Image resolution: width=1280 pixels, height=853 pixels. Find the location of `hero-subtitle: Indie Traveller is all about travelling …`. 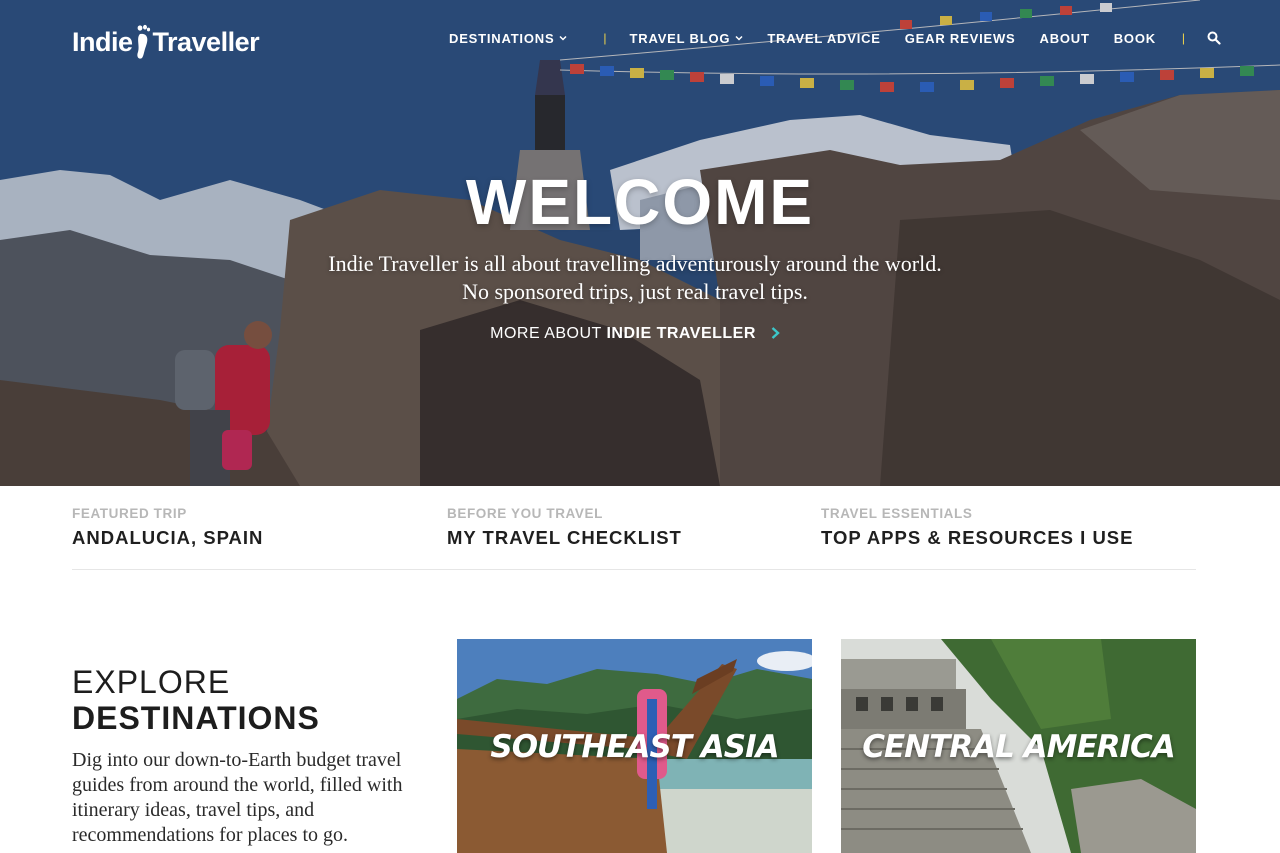

hero-subtitle: Indie Traveller is all about travelling … is located at coordinates (635, 278).